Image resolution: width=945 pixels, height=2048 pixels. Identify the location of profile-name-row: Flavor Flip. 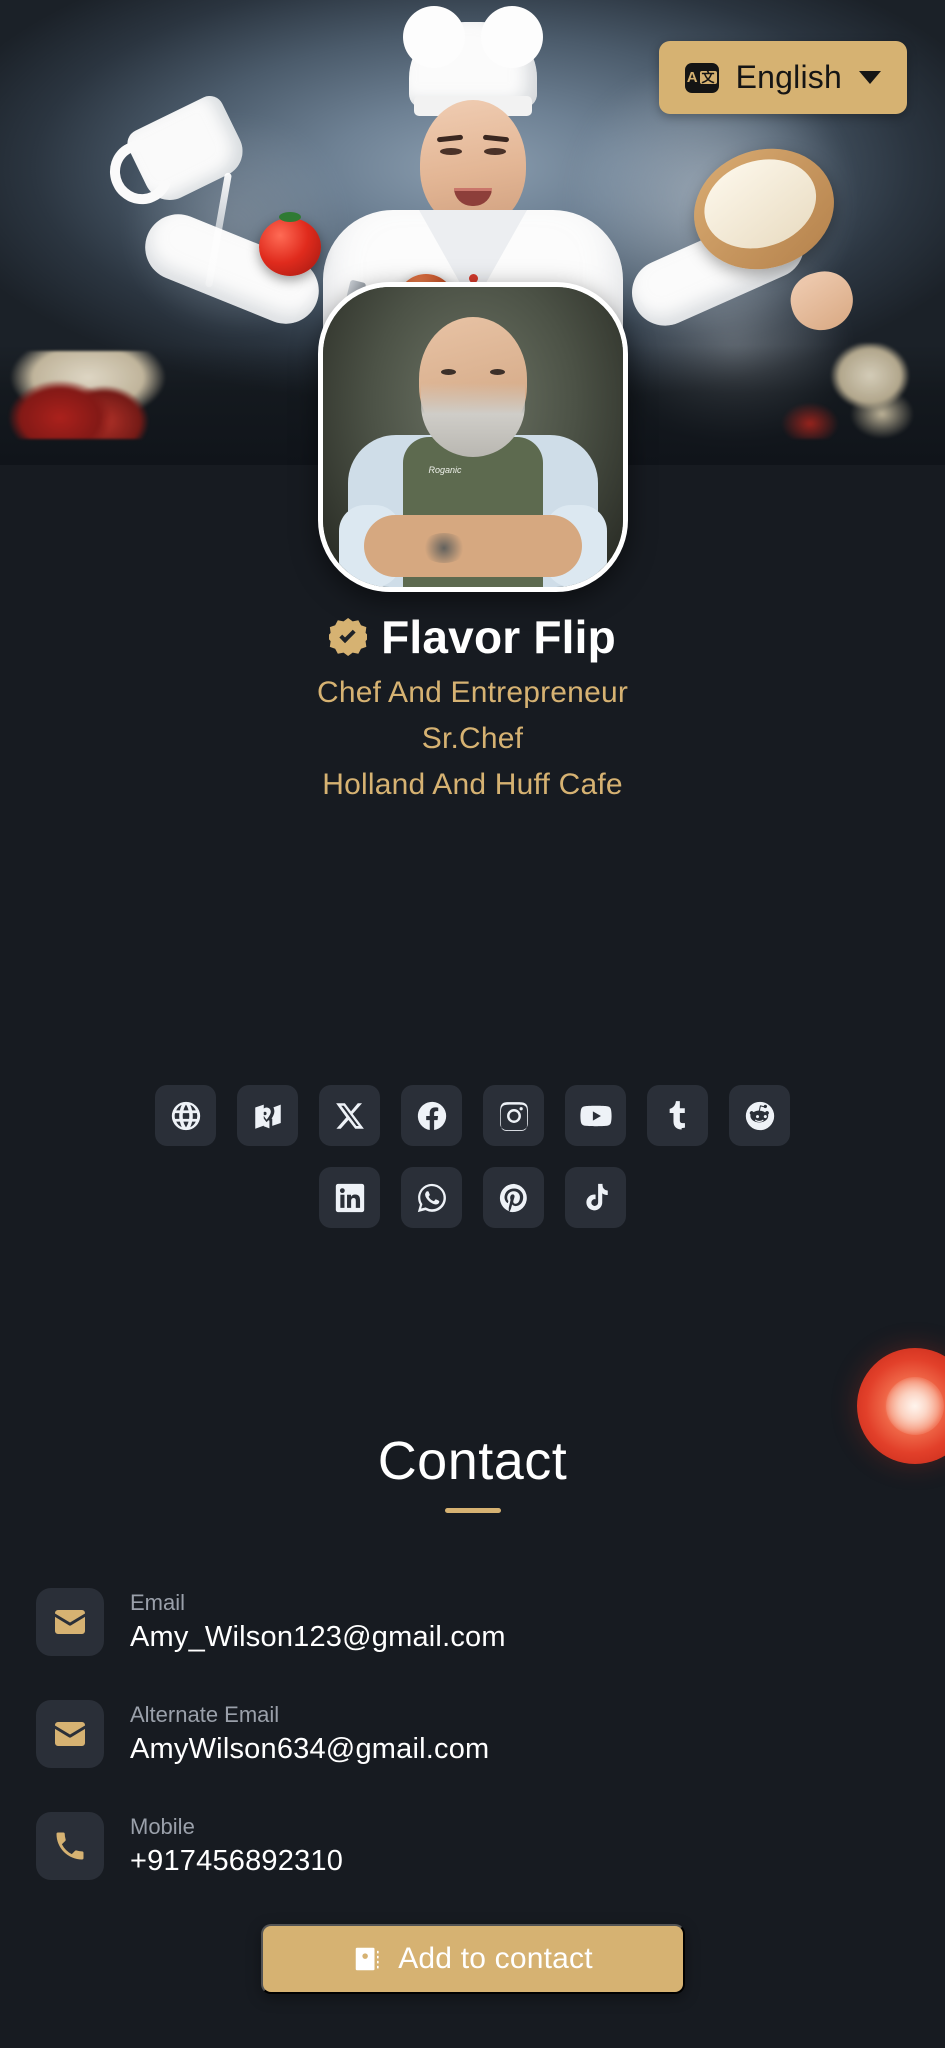
(472, 637).